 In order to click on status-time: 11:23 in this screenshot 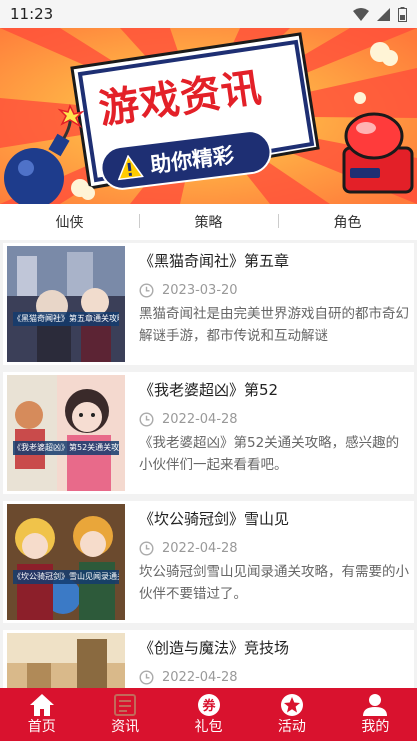, I will do `click(32, 14)`.